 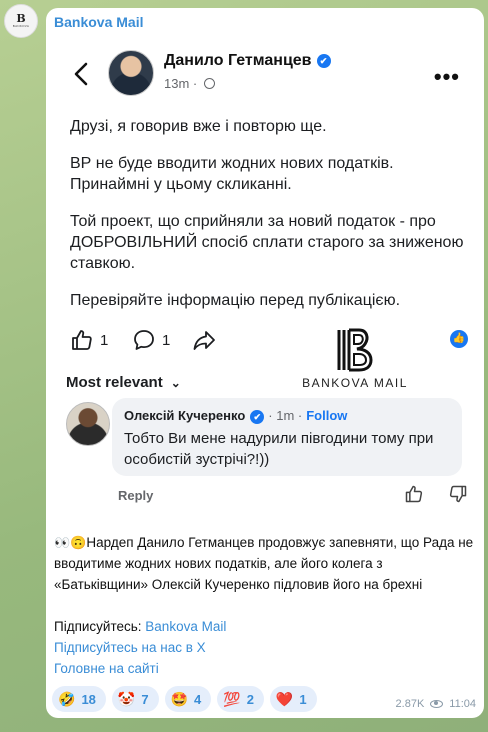 I want to click on post-paragraph: Друзі, я говорив вже і повторю ще., so click(x=198, y=126).